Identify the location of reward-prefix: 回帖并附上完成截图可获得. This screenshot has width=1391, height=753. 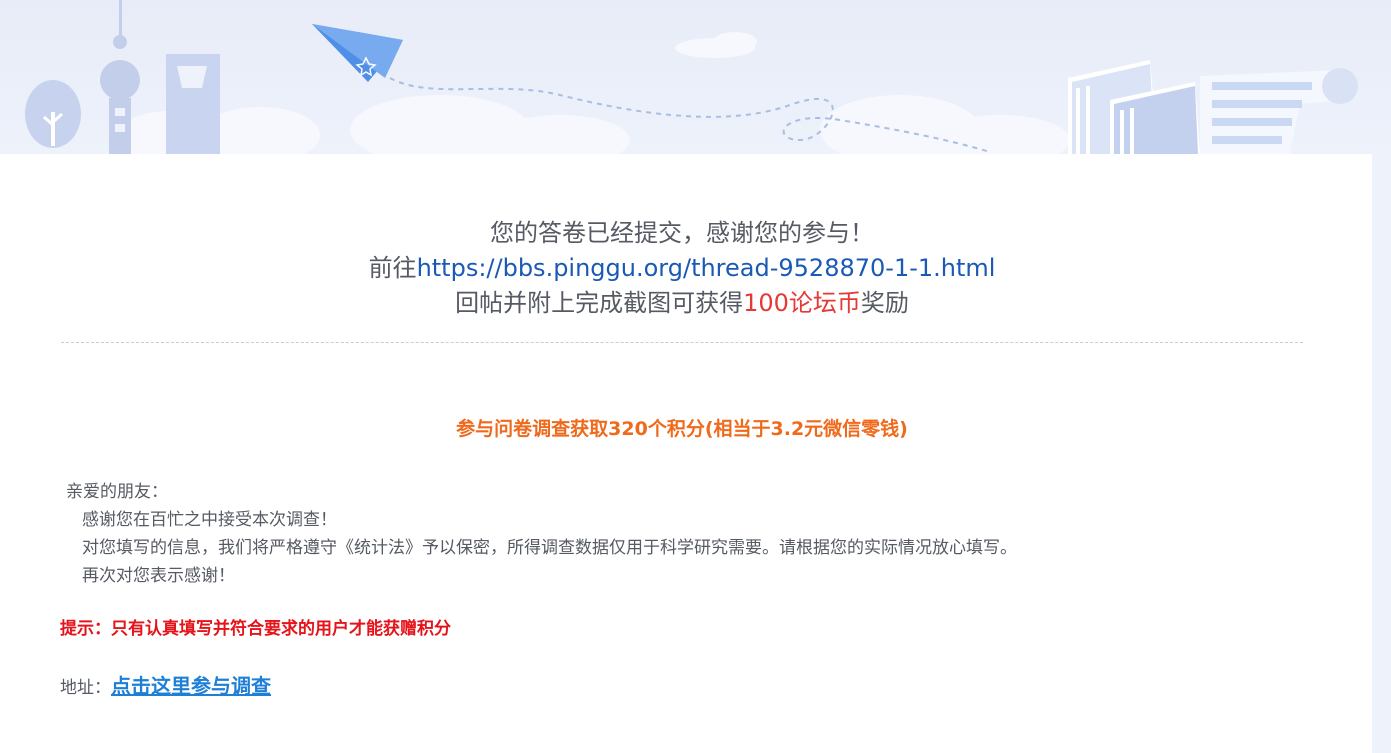
(599, 303).